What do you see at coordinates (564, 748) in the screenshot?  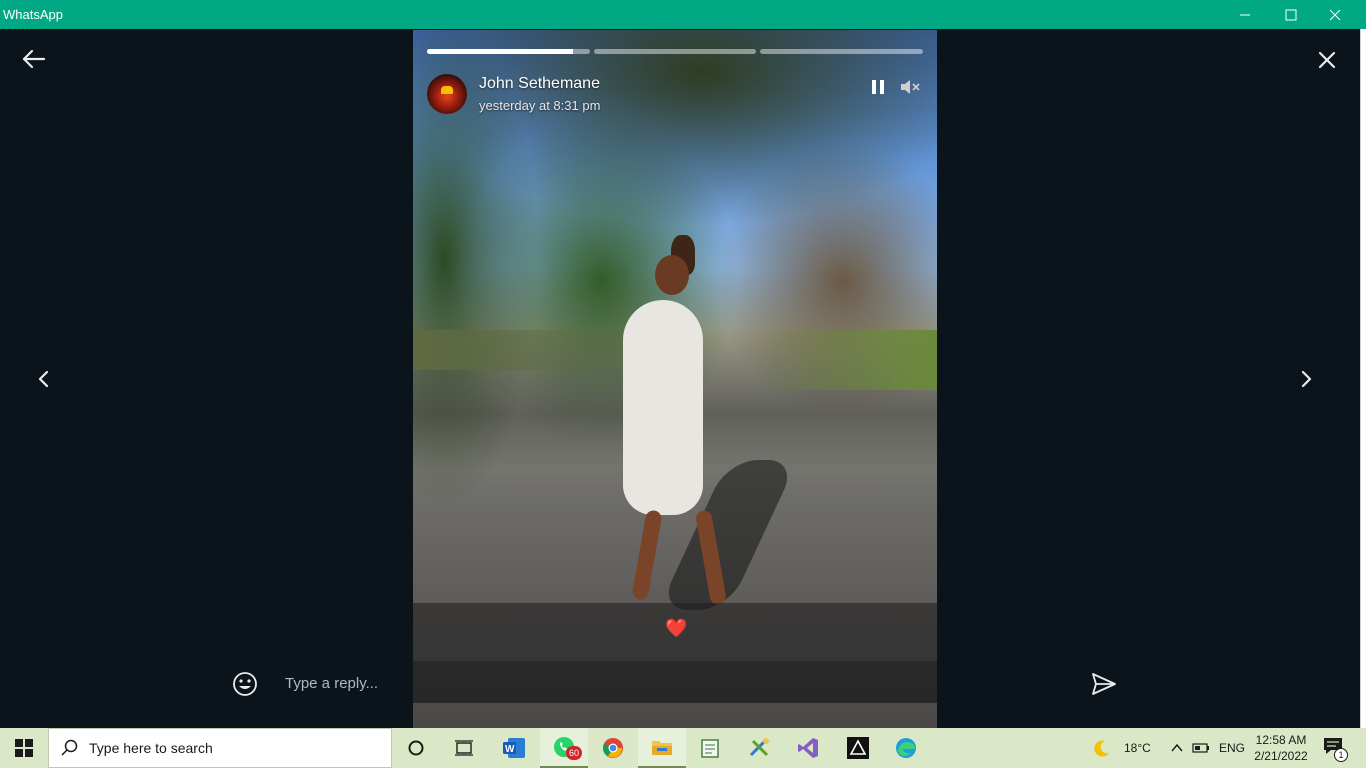 I see `whatsapp-taskbar-button: 60` at bounding box center [564, 748].